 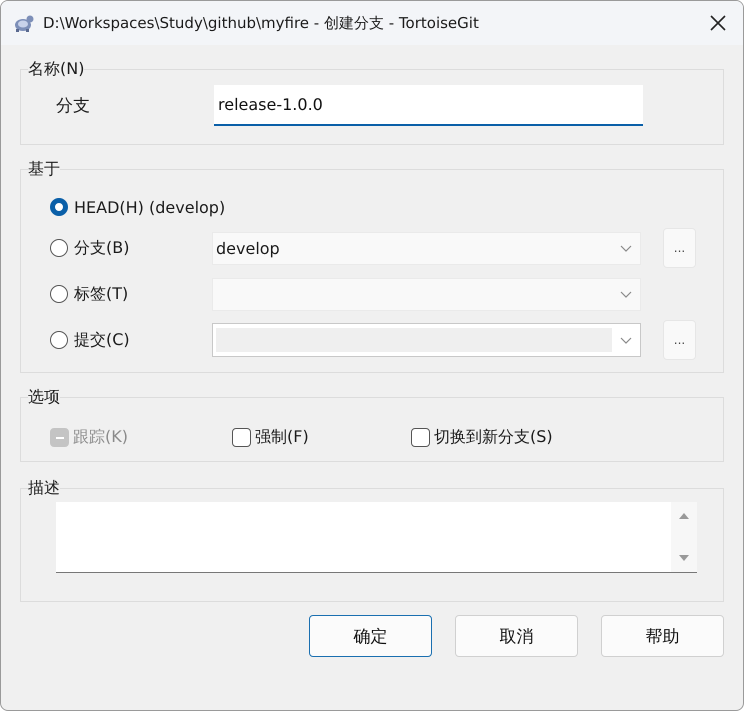 What do you see at coordinates (44, 488) in the screenshot?
I see `group-legend: 描述` at bounding box center [44, 488].